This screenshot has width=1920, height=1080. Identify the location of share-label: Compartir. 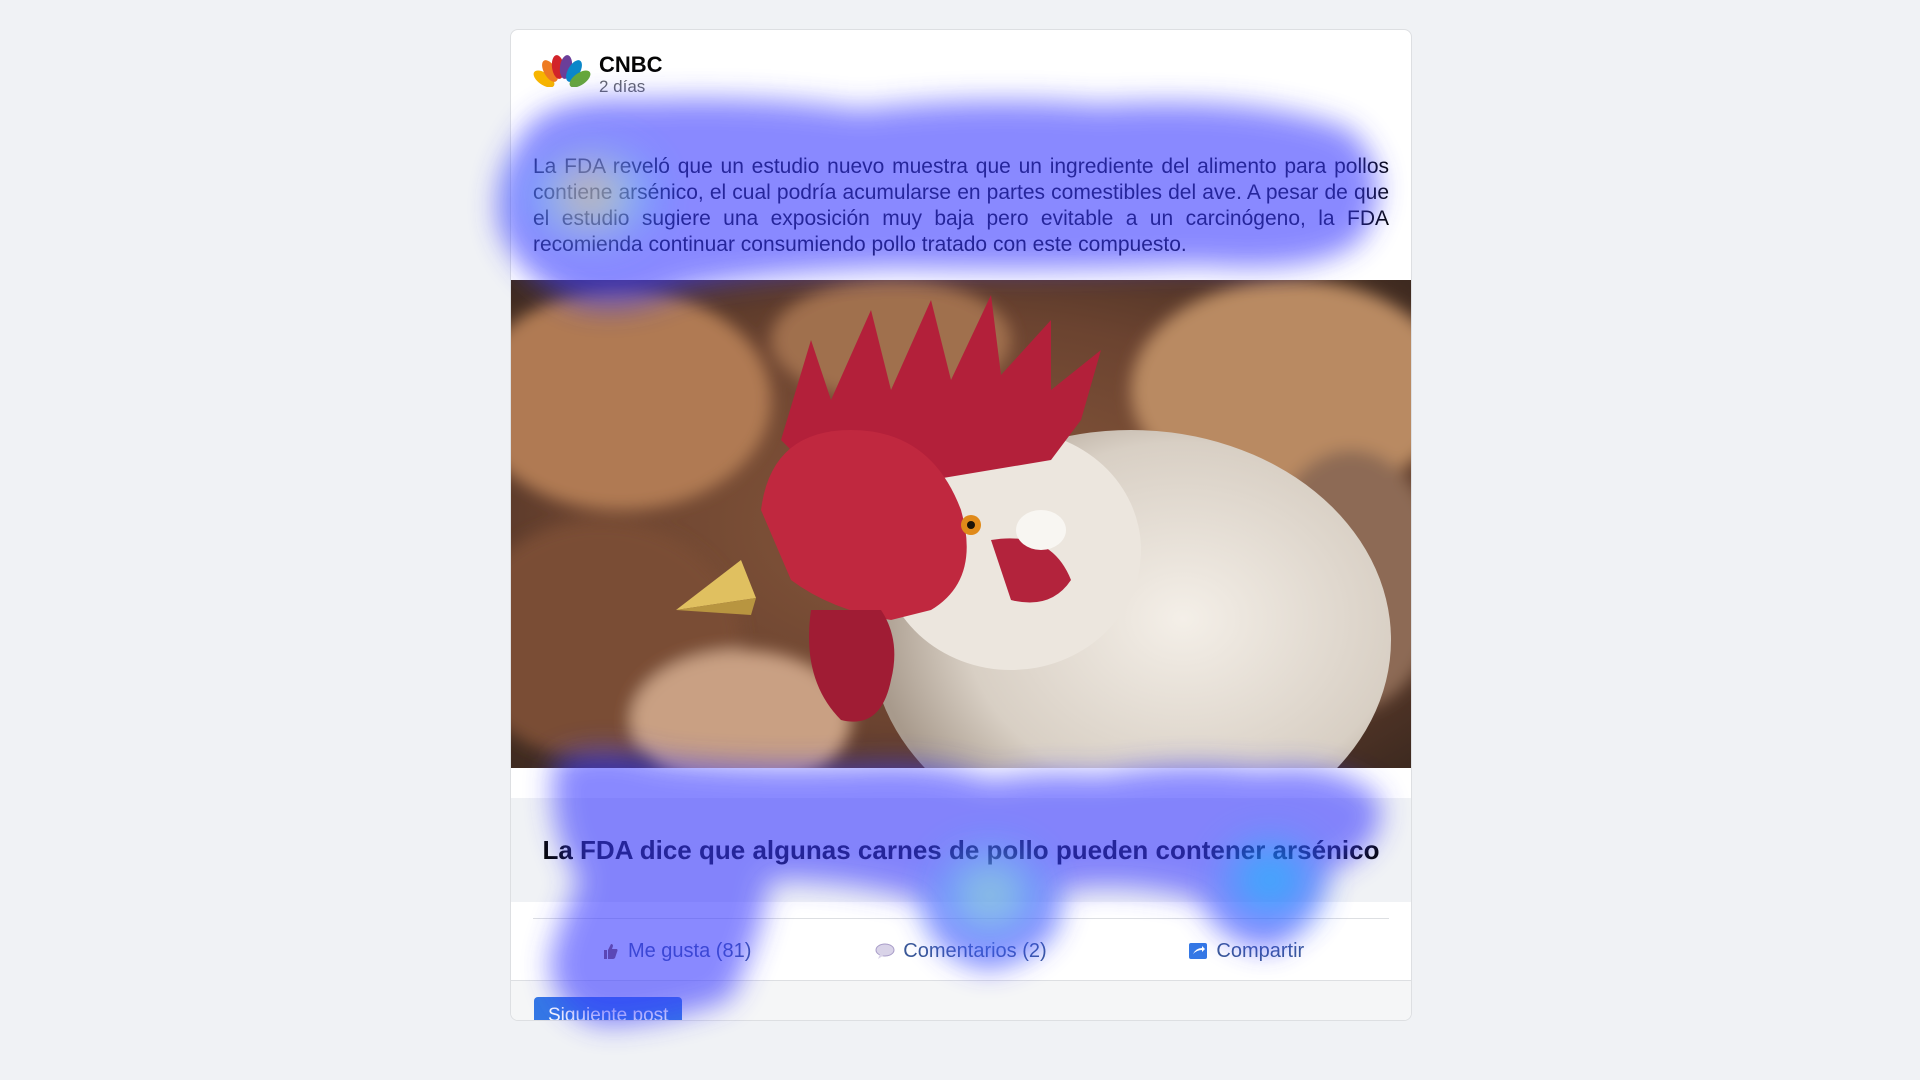
(1260, 950).